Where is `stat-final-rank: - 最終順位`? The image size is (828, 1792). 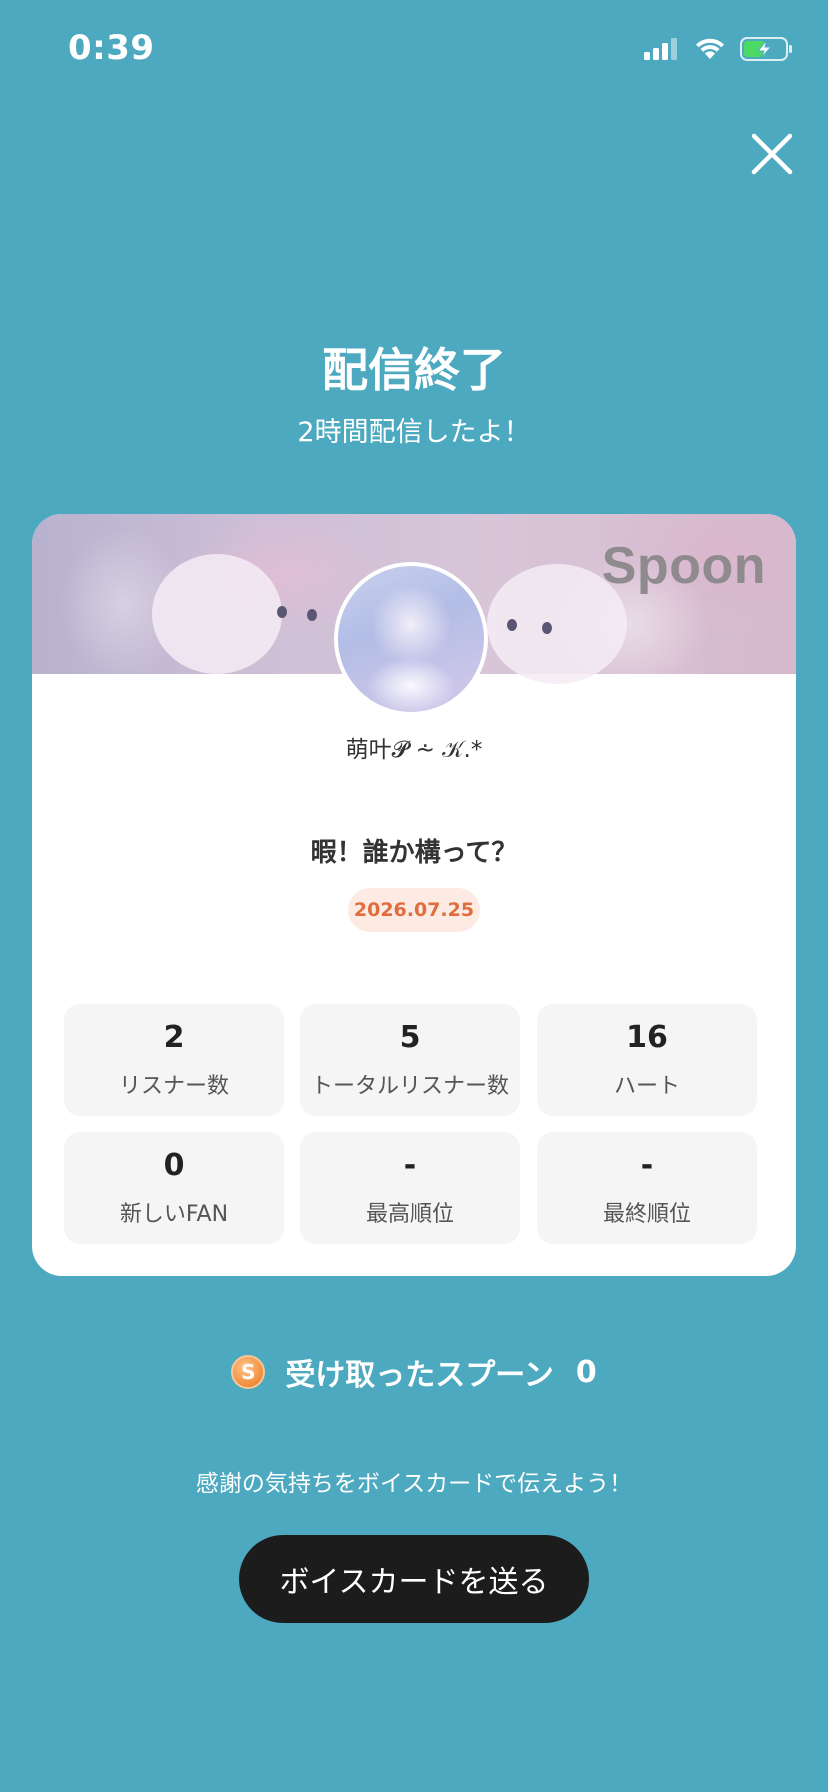 stat-final-rank: - 最終順位 is located at coordinates (647, 1188).